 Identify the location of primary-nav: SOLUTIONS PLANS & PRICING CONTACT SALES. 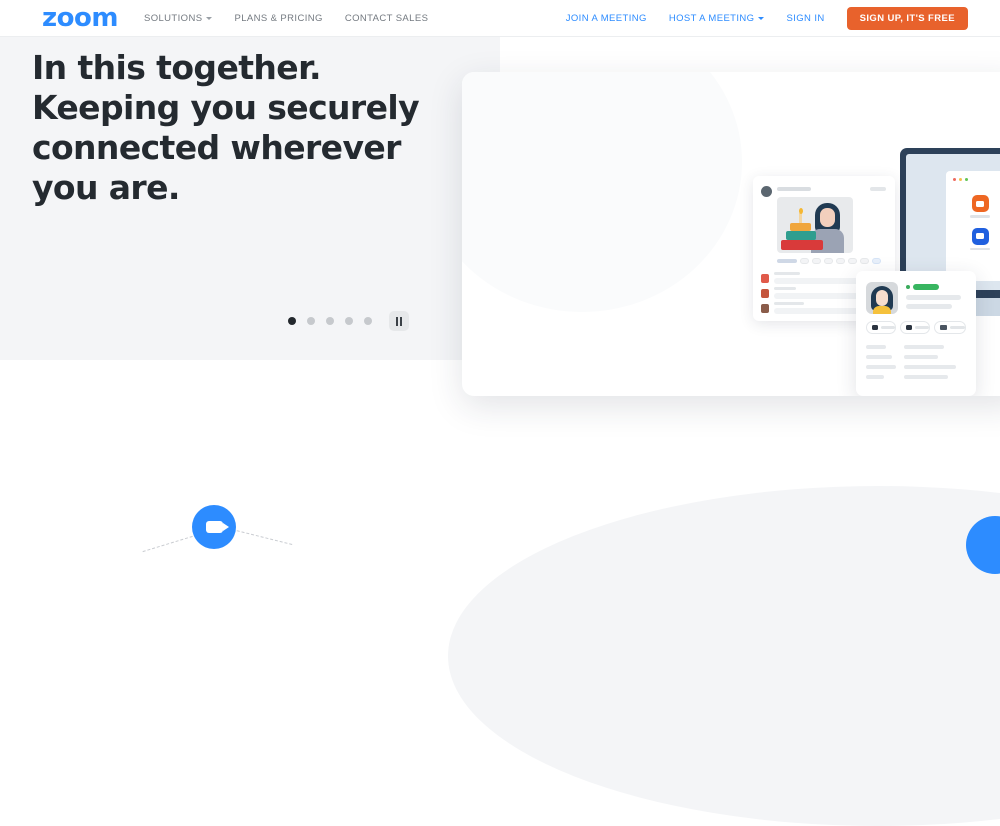
(286, 18).